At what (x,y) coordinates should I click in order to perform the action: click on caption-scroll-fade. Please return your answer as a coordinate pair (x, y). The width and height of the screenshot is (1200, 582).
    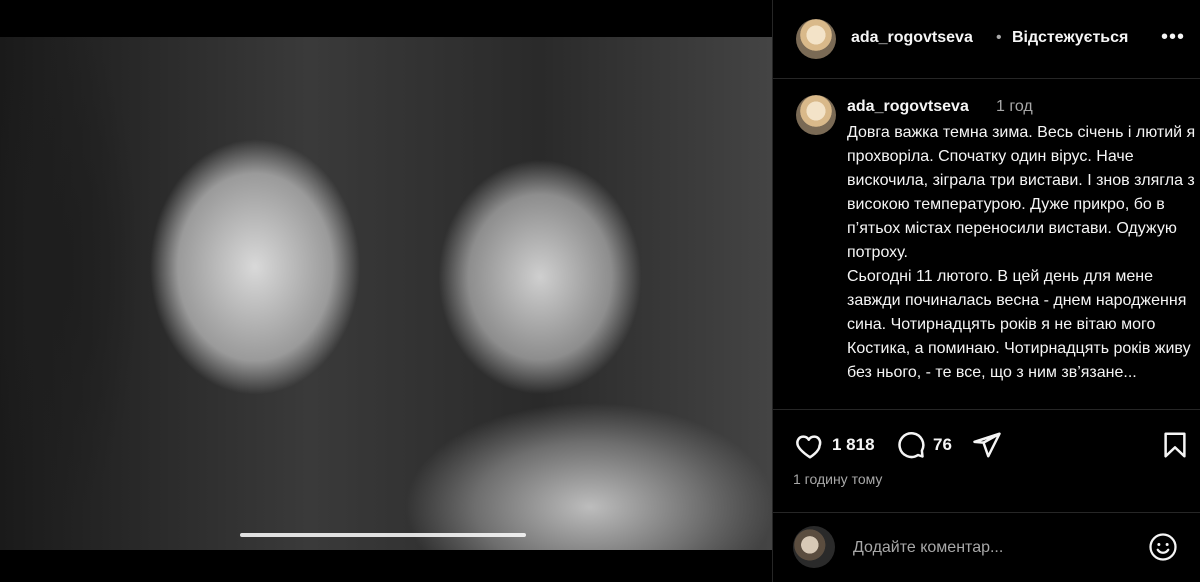
    Looking at the image, I should click on (986, 402).